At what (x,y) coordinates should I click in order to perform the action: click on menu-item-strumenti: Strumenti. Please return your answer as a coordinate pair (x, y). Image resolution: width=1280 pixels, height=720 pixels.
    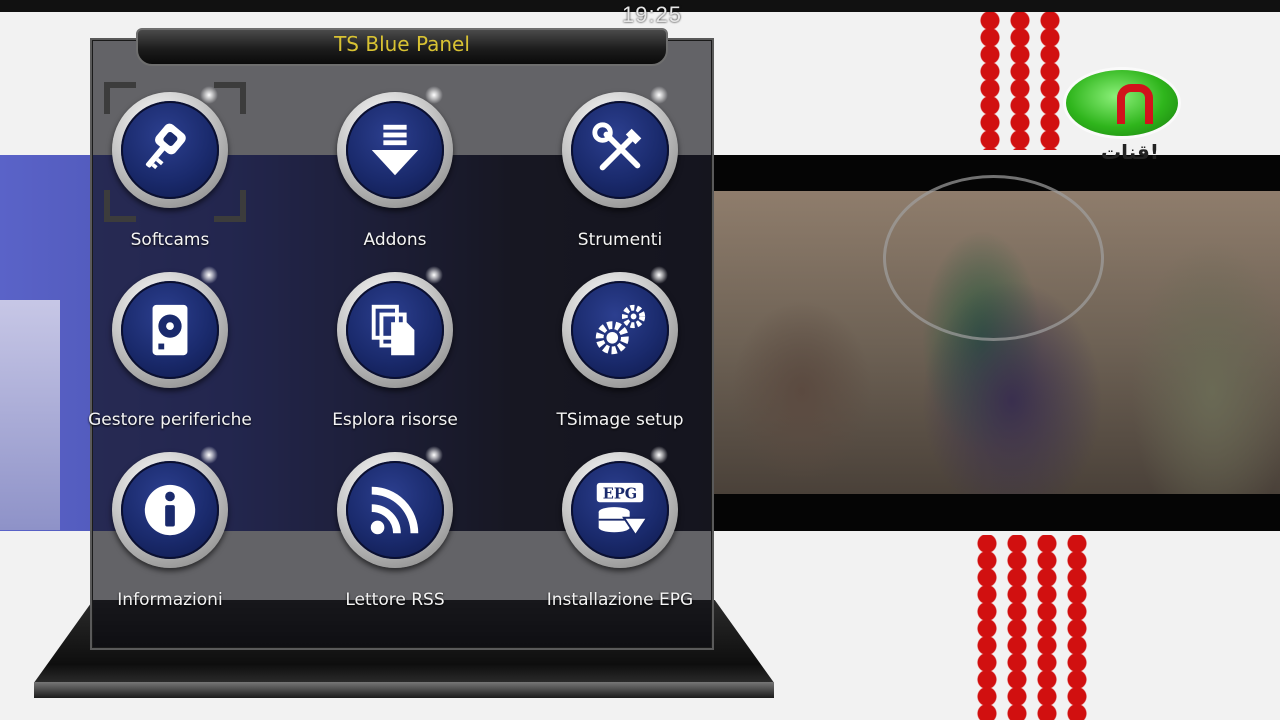
    Looking at the image, I should click on (620, 174).